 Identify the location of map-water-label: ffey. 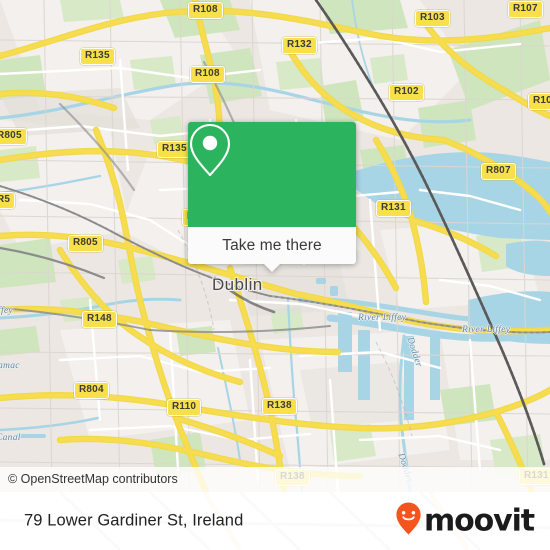
(6, 311).